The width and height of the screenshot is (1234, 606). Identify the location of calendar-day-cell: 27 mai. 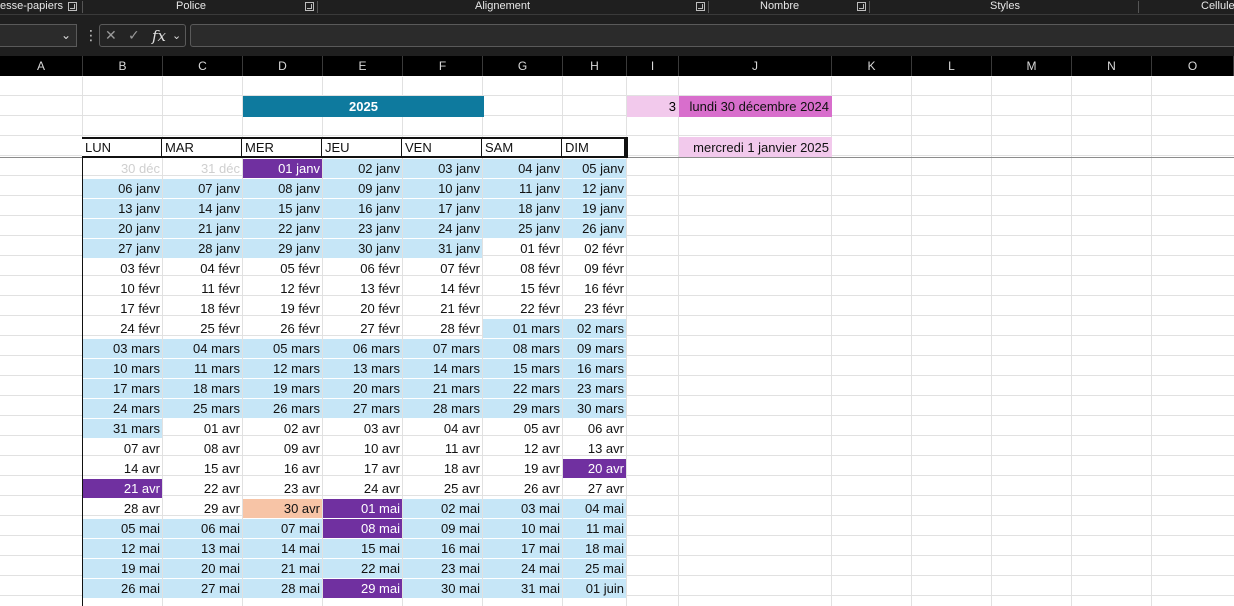
(202, 588).